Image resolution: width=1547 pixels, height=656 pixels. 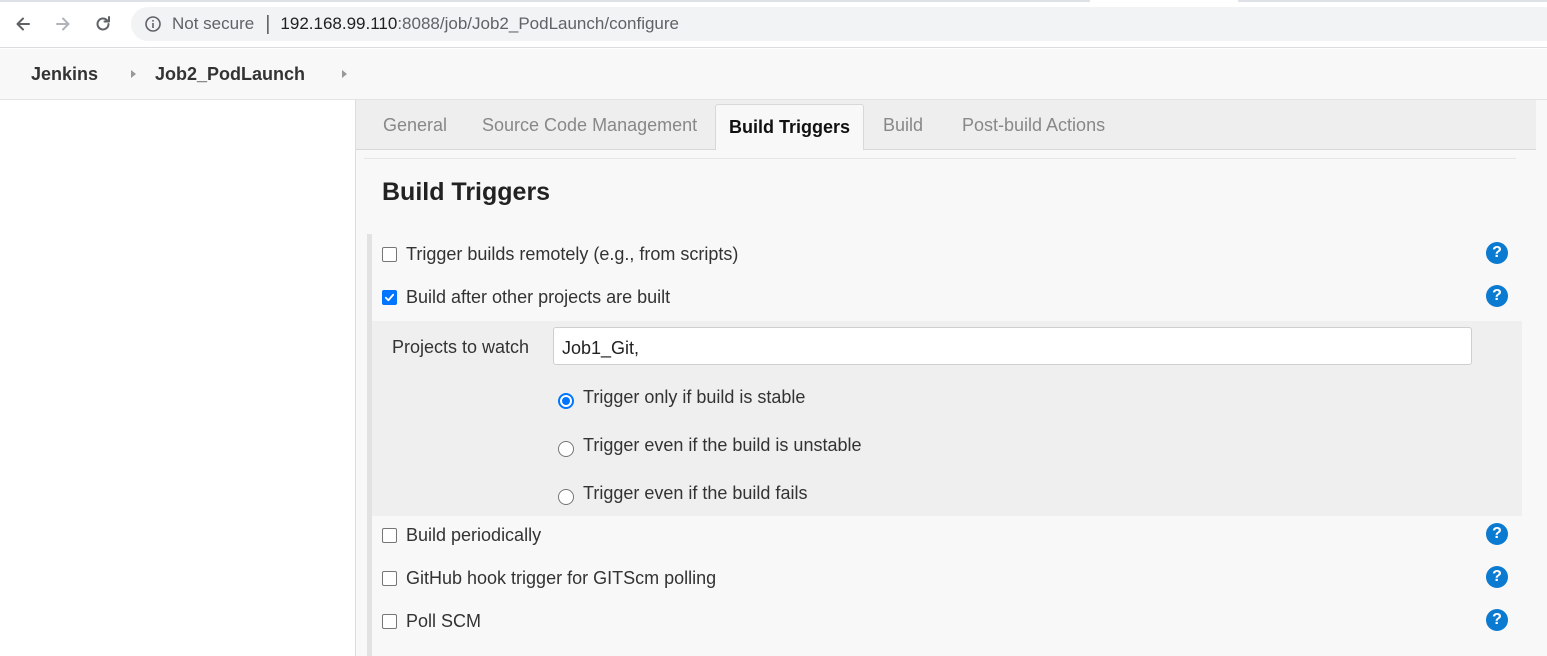 I want to click on radio-fails-row: Trigger even if the build fails, so click(x=682, y=493).